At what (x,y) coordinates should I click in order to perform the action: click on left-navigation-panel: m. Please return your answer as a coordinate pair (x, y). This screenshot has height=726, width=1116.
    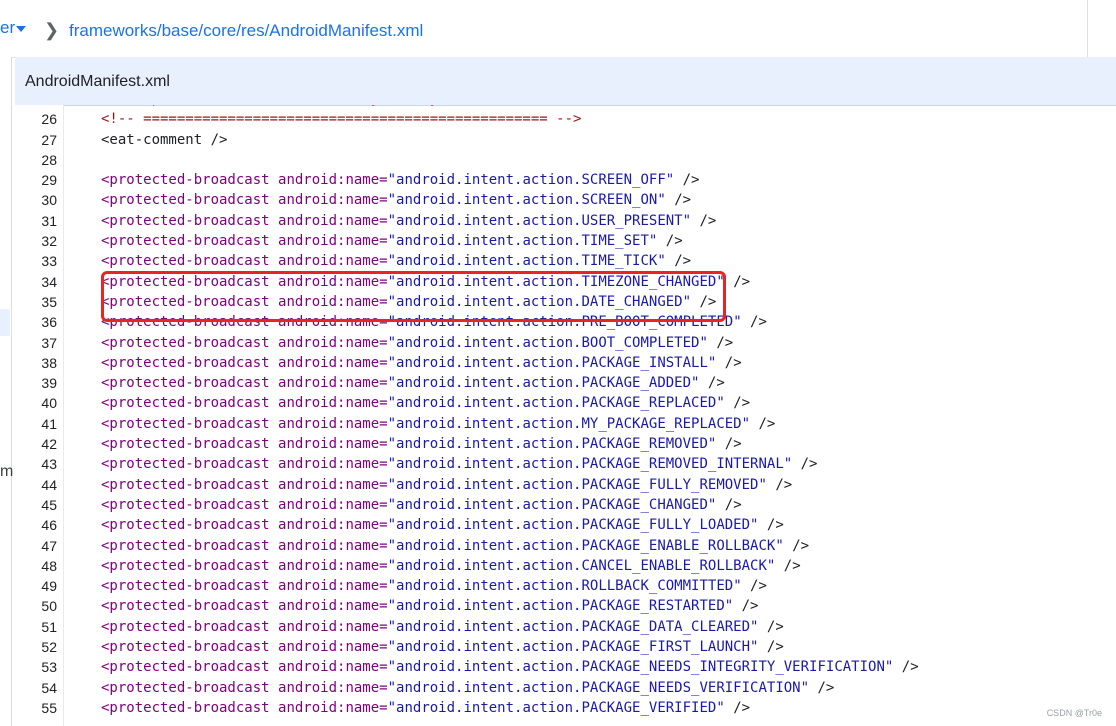
    Looking at the image, I should click on (6, 391).